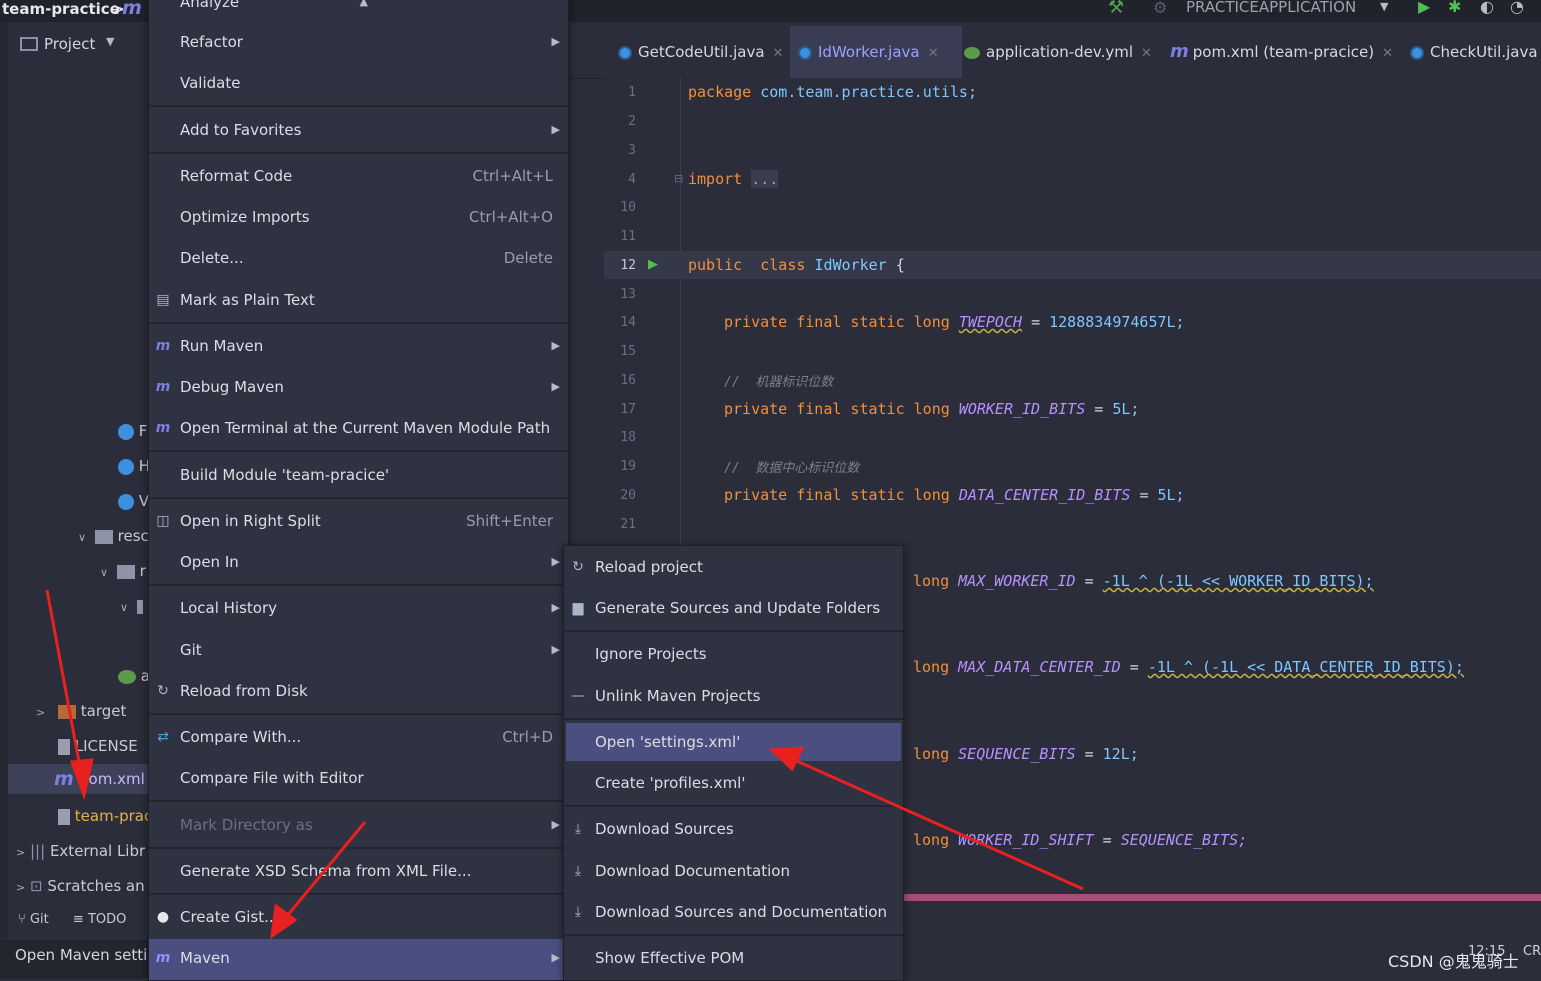  I want to click on menu-item-run-maven: m Run Maven ▶, so click(358, 346).